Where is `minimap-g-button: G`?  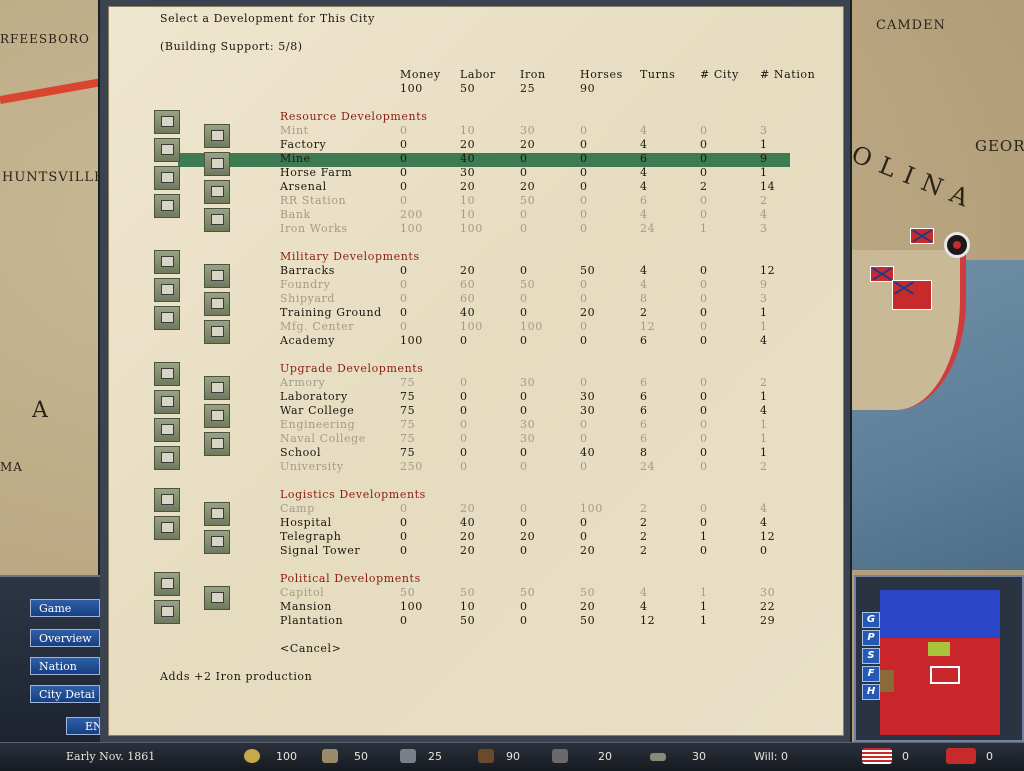
minimap-g-button: G is located at coordinates (871, 620).